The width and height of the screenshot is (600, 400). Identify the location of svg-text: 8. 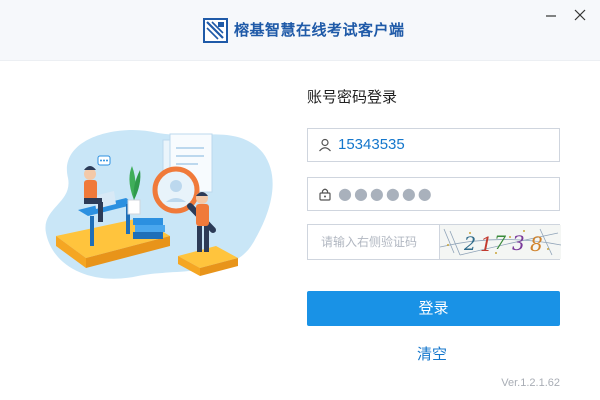
(536, 244).